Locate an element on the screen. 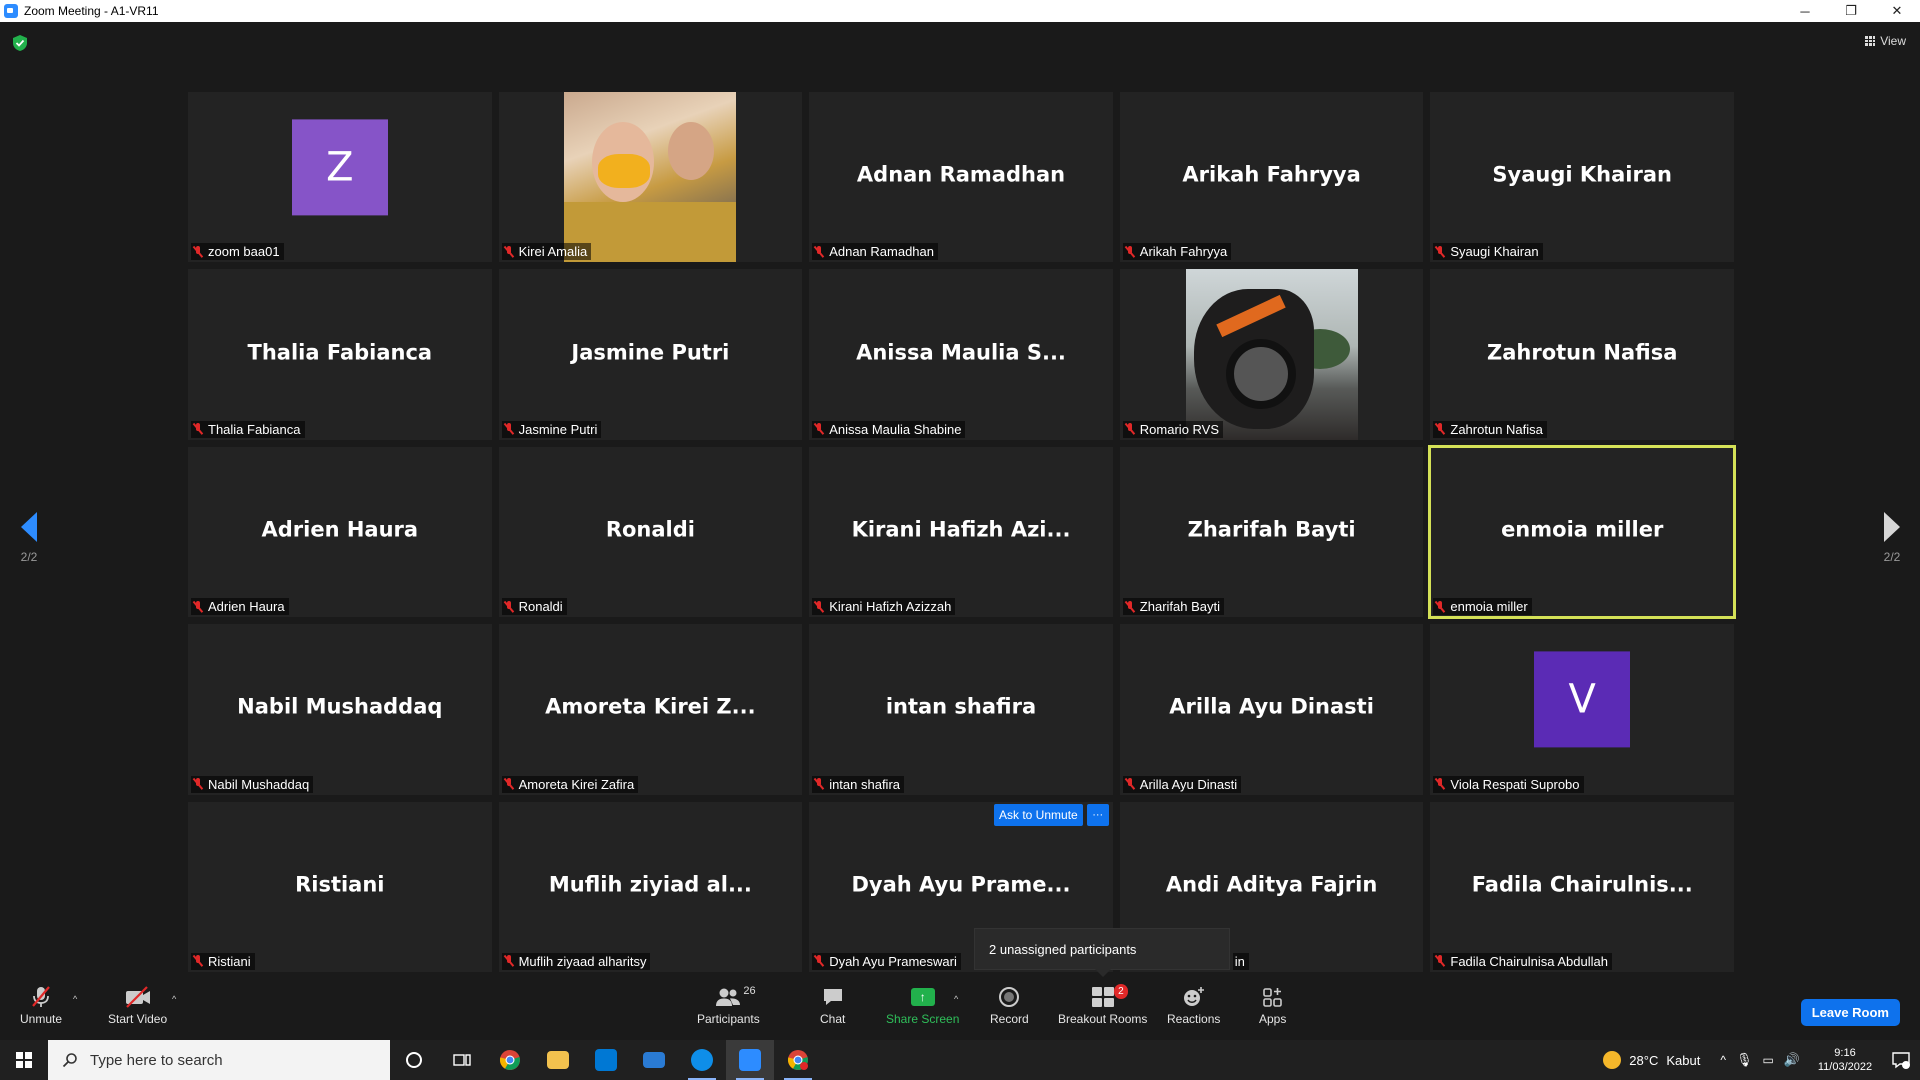 Image resolution: width=1920 pixels, height=1080 pixels. participants-button: 26 Participants is located at coordinates (728, 1005).